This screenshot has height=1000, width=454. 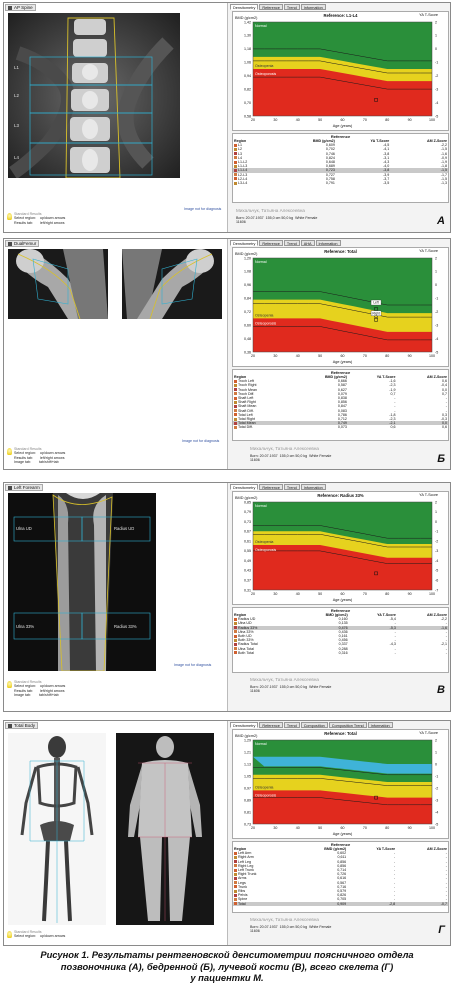 I want to click on value-cell: 0,6, so click(x=393, y=427).